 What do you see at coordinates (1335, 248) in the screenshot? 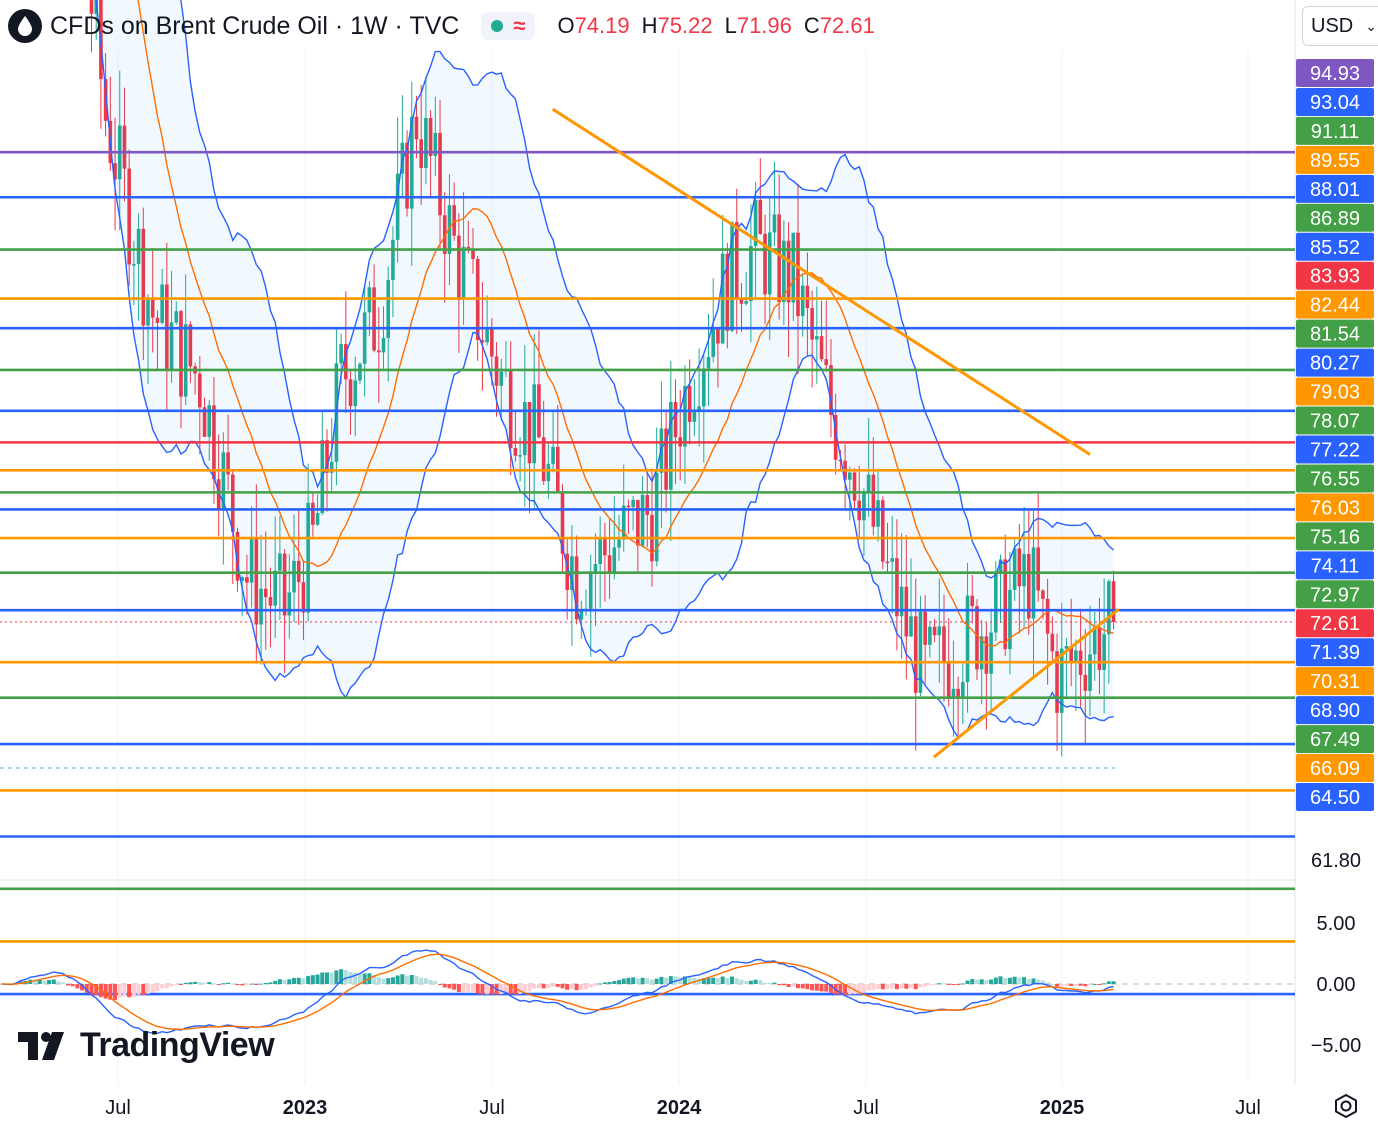
I see `price-label-6: 85.52` at bounding box center [1335, 248].